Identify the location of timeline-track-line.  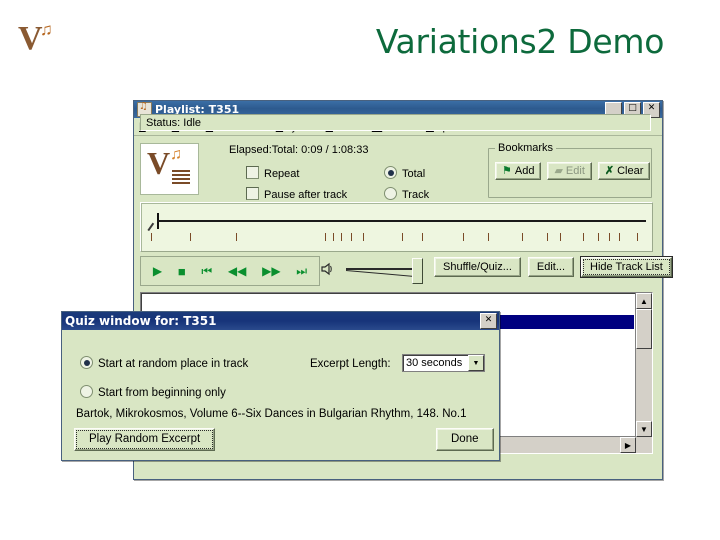
(401, 221).